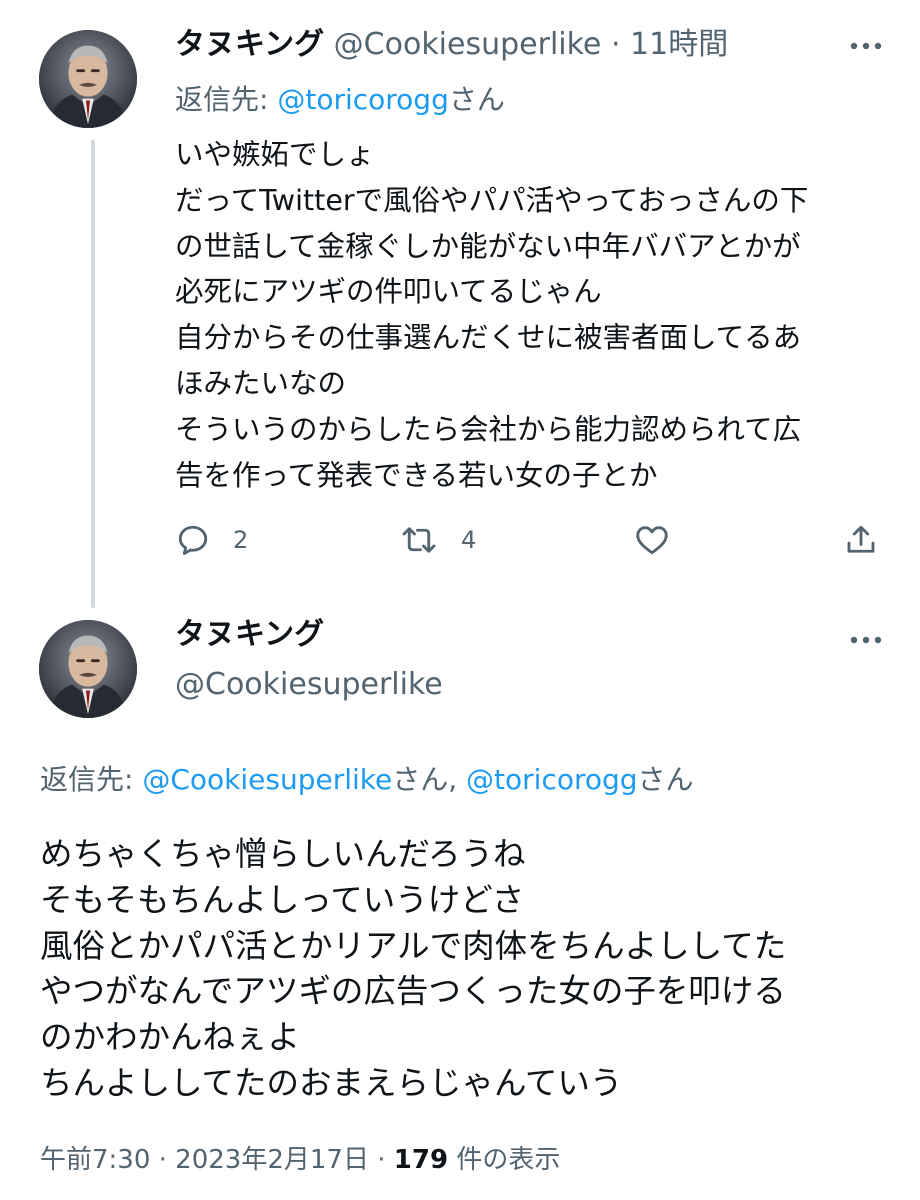  What do you see at coordinates (437, 540) in the screenshot?
I see `retweet-button: 4` at bounding box center [437, 540].